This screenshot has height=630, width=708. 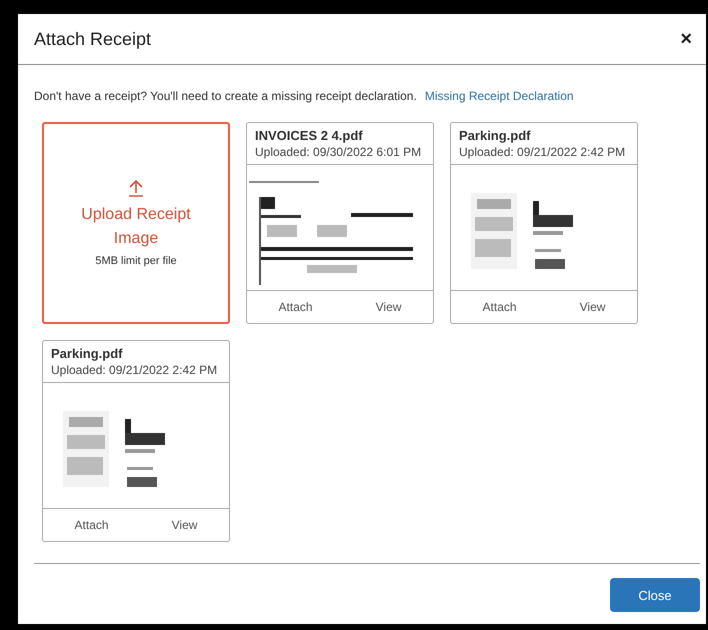 I want to click on upload-icon, so click(x=136, y=188).